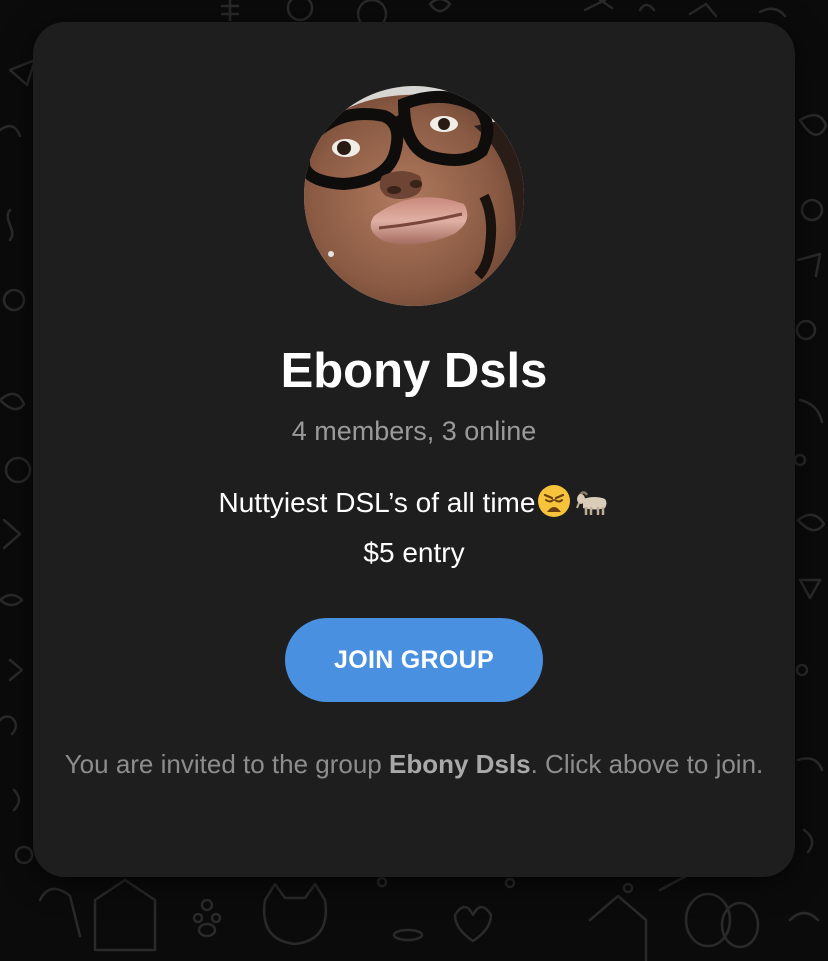 The image size is (828, 961). I want to click on description-line-1: Nuttyiest DSL’s of all time, so click(414, 503).